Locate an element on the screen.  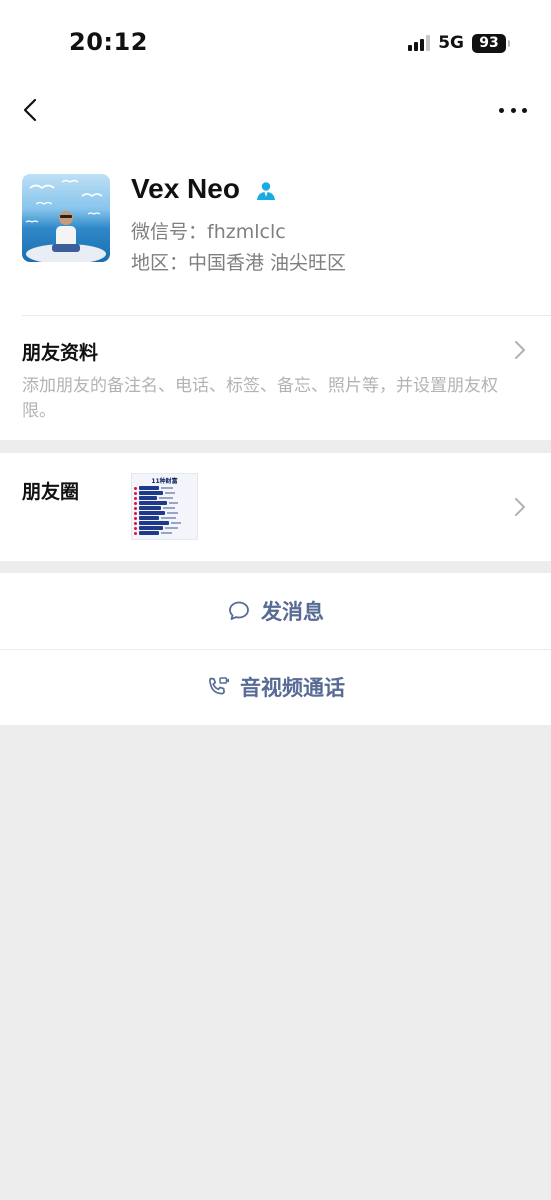
video-call-label: 音视频通话 is located at coordinates (292, 688).